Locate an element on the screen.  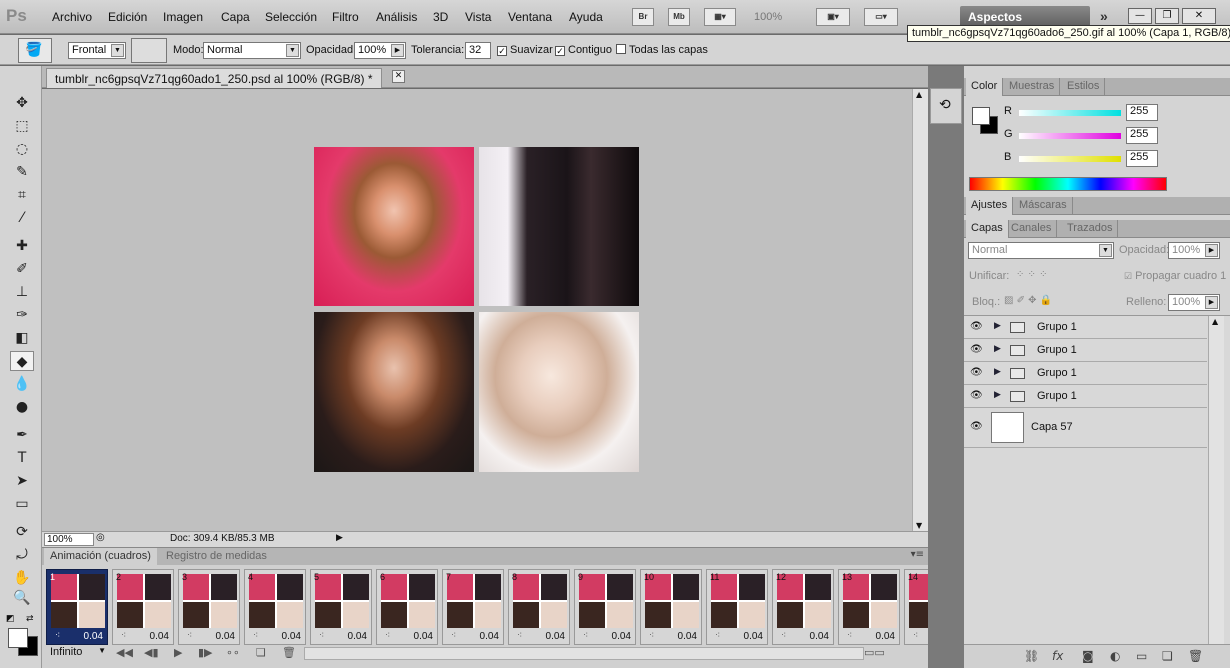
animation-frame: 7 ⁖ 0.04 is located at coordinates (473, 607).